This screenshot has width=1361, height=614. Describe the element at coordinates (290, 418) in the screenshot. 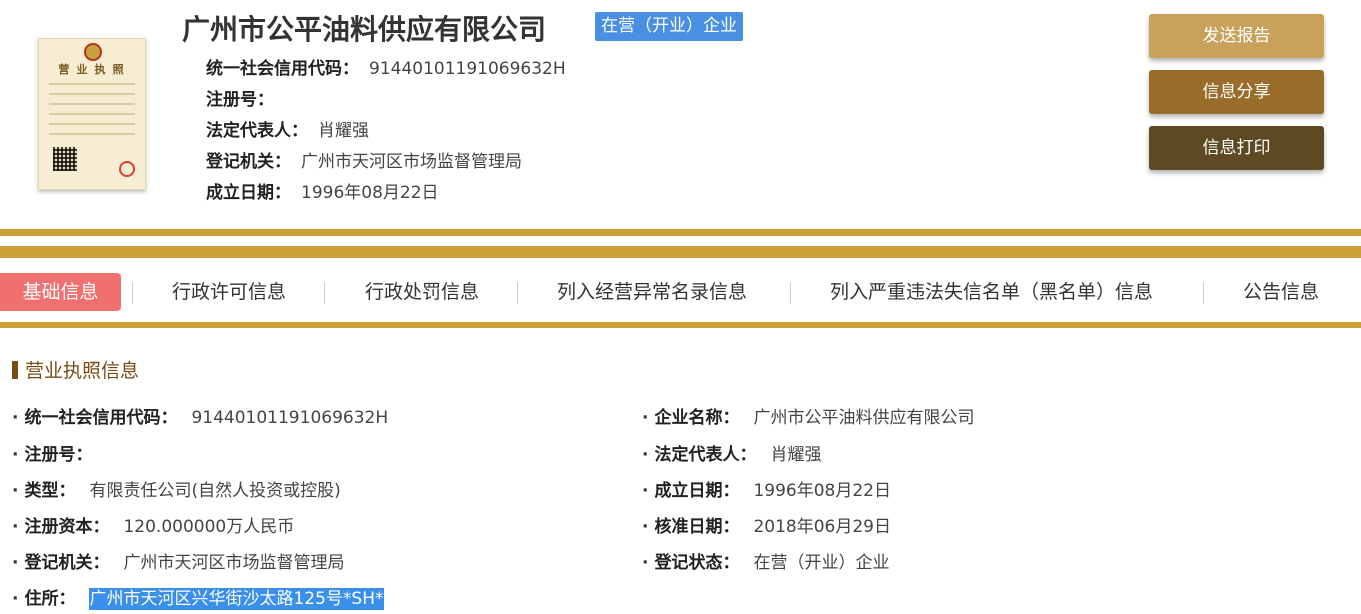

I see `field-value: 91440101191069632H` at that location.